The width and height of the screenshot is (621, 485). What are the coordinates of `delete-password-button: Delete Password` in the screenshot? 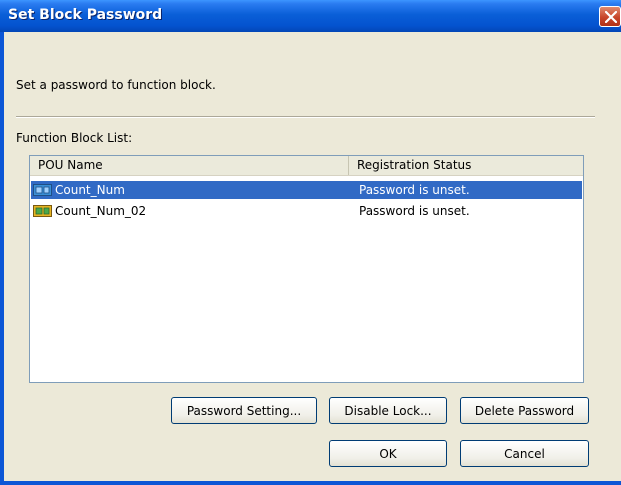 It's located at (524, 410).